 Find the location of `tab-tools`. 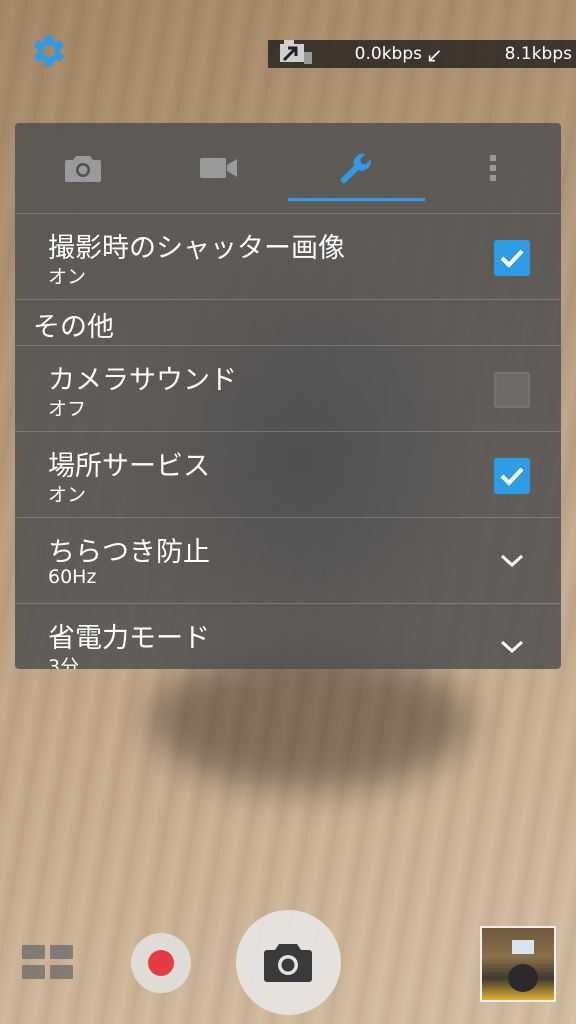

tab-tools is located at coordinates (356, 168).